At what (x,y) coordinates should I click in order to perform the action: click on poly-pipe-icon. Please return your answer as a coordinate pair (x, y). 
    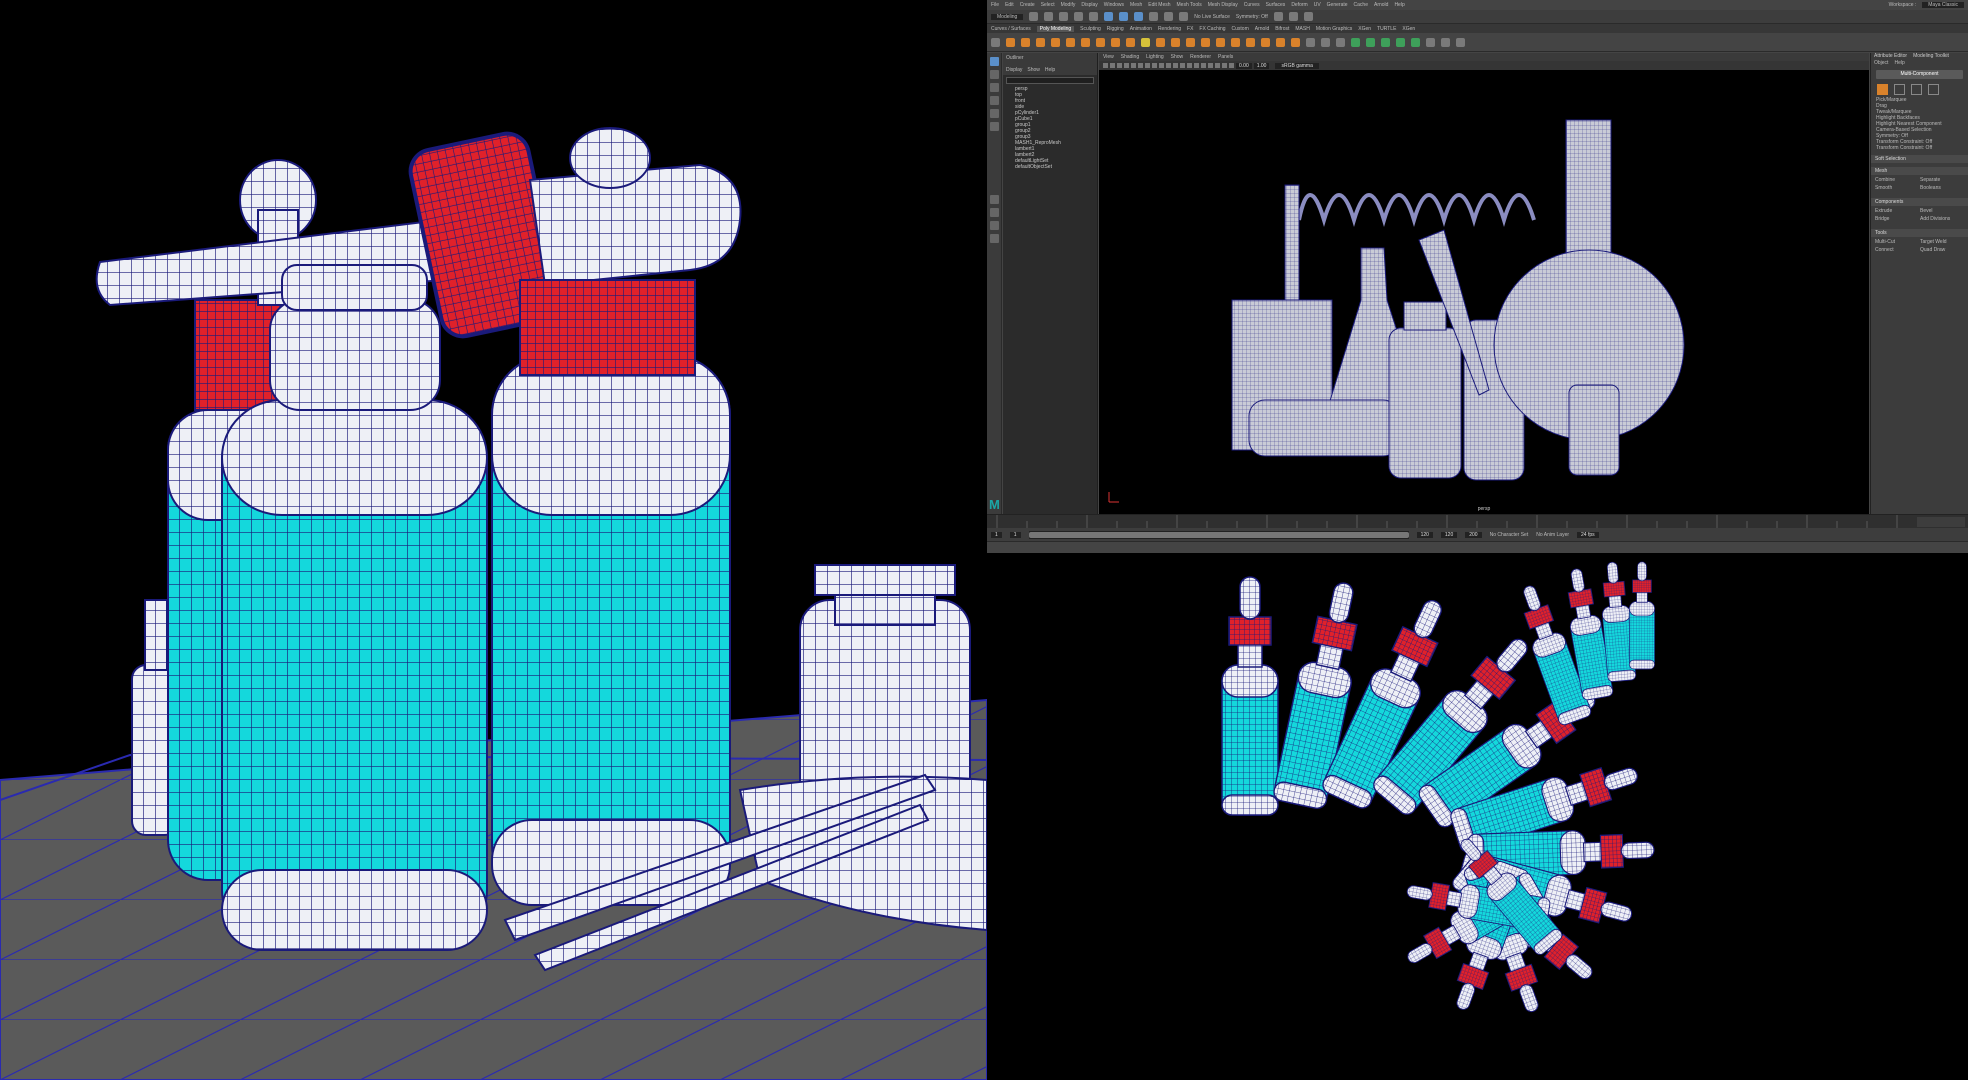
    Looking at the image, I should click on (1160, 42).